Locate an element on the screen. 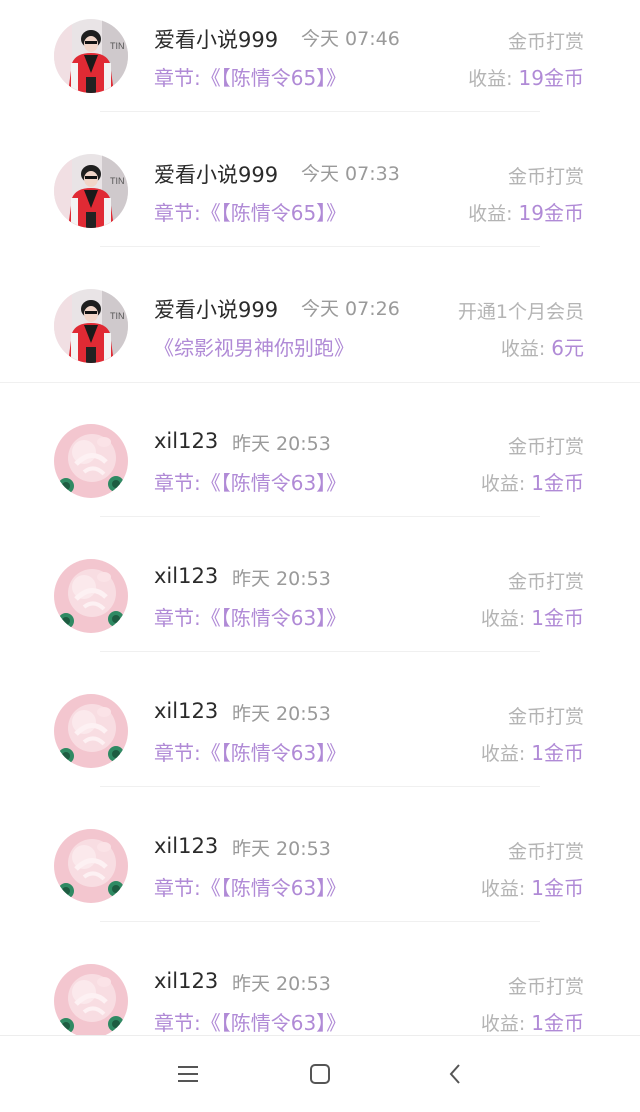 The image size is (640, 1112). menu-button is located at coordinates (188, 1074).